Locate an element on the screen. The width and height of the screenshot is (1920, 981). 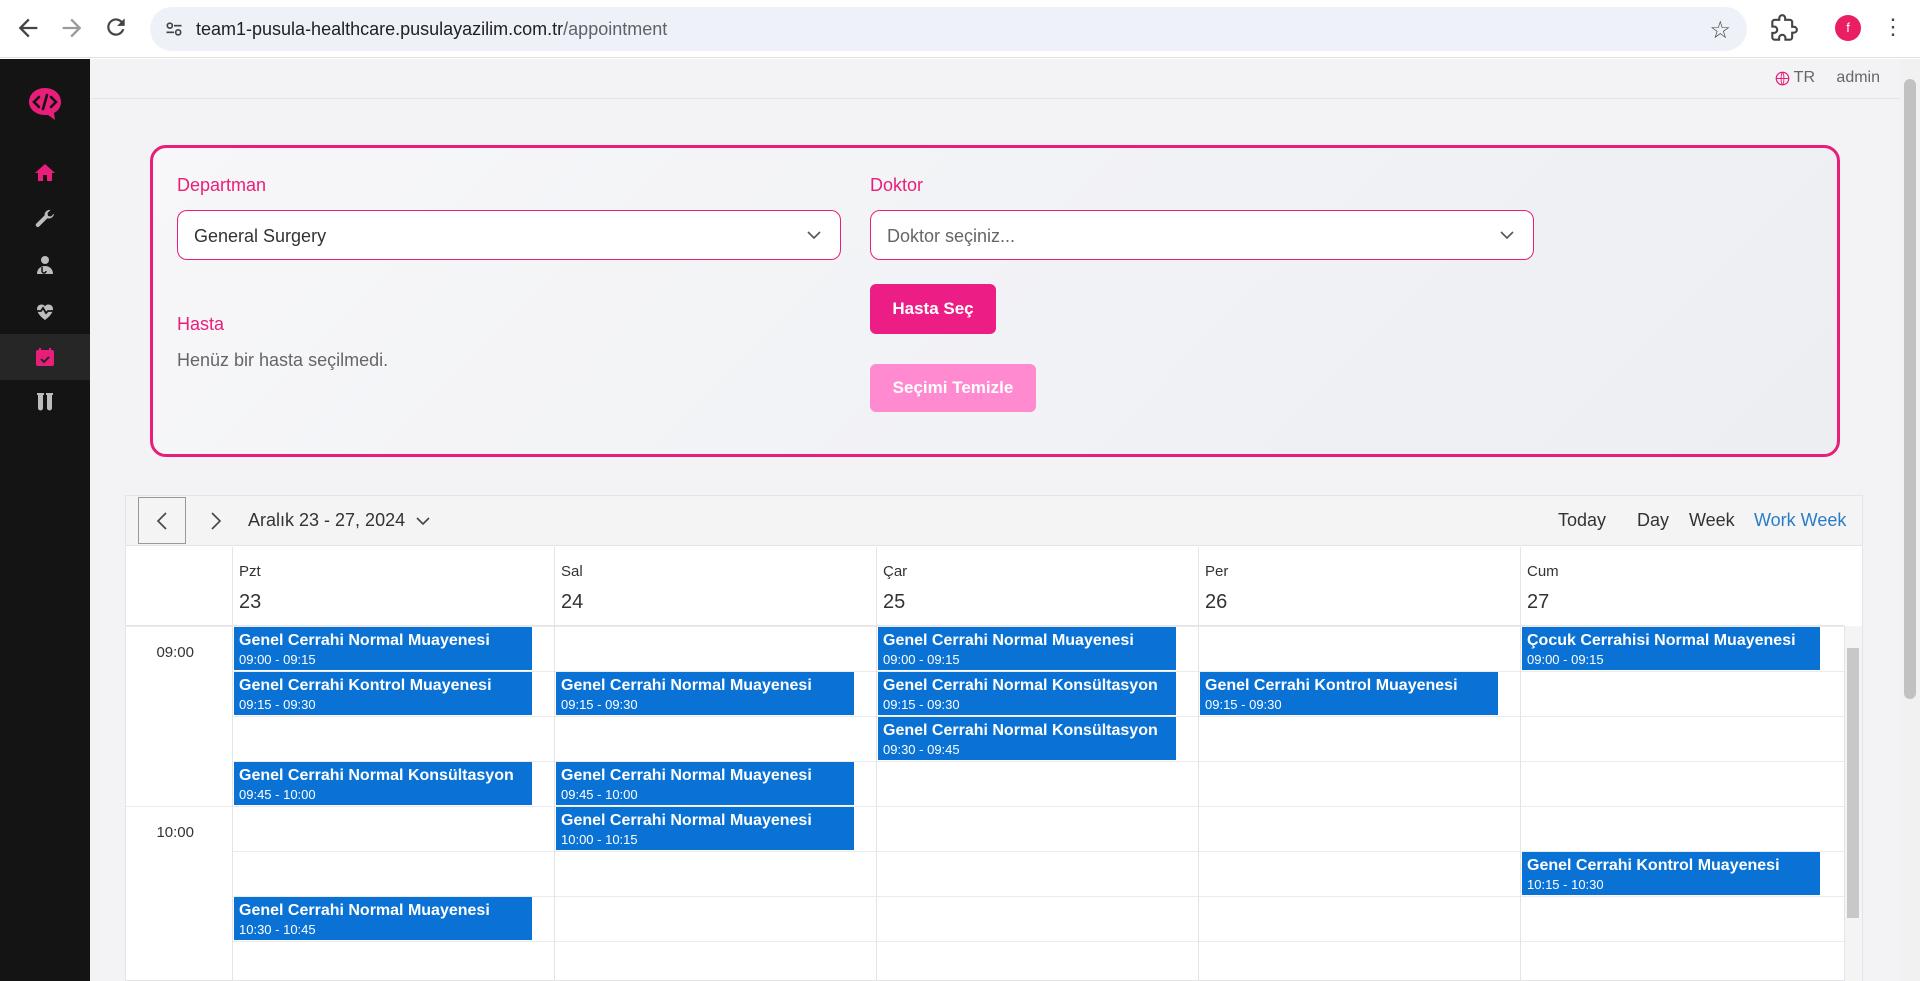
doctor-icon is located at coordinates (45, 265).